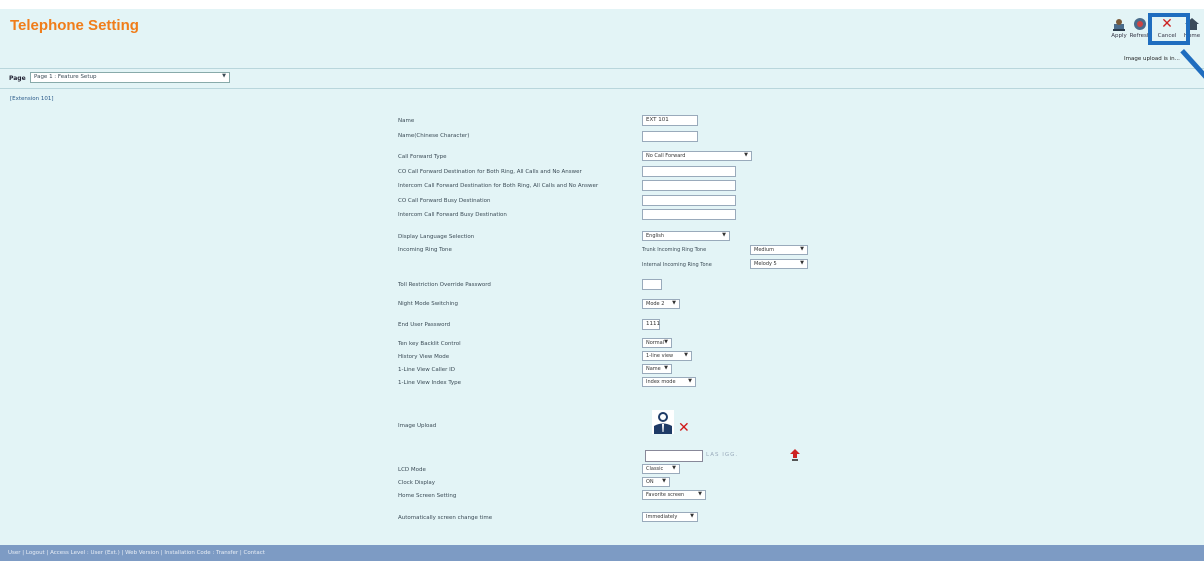 Image resolution: width=1204 pixels, height=561 pixels. I want to click on tenkey-backlit-select: Normal ▼, so click(657, 343).